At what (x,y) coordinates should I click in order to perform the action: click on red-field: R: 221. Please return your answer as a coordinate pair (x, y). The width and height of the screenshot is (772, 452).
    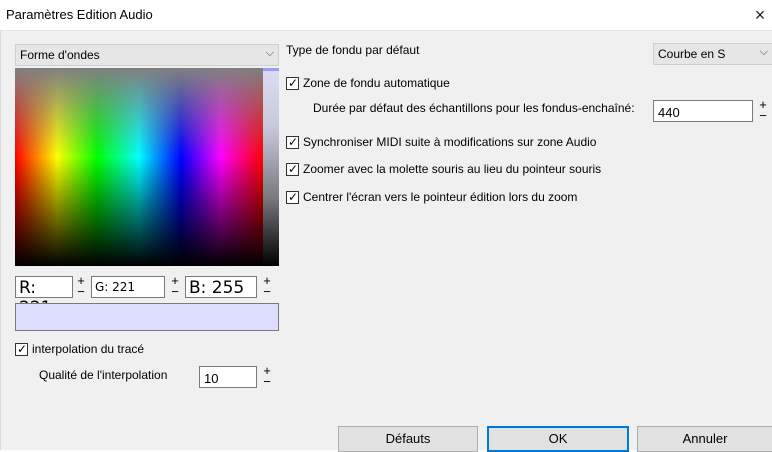
    Looking at the image, I should click on (44, 297).